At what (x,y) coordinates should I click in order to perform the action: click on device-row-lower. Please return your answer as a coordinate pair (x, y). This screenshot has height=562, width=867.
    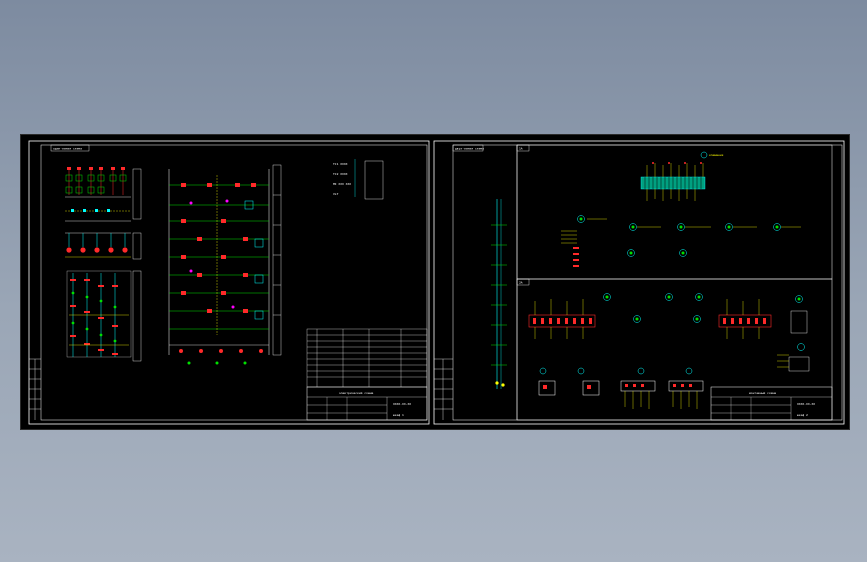
    Looking at the image, I should click on (706, 332).